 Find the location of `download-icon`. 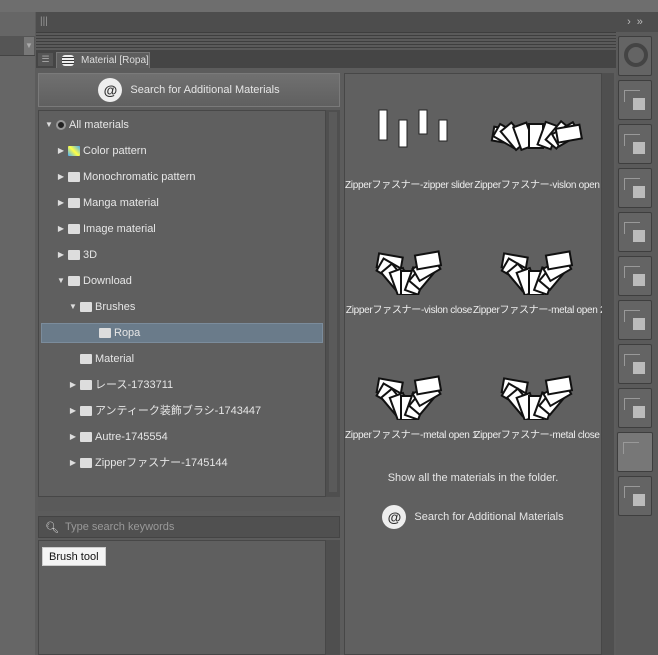

download-icon is located at coordinates (74, 281).